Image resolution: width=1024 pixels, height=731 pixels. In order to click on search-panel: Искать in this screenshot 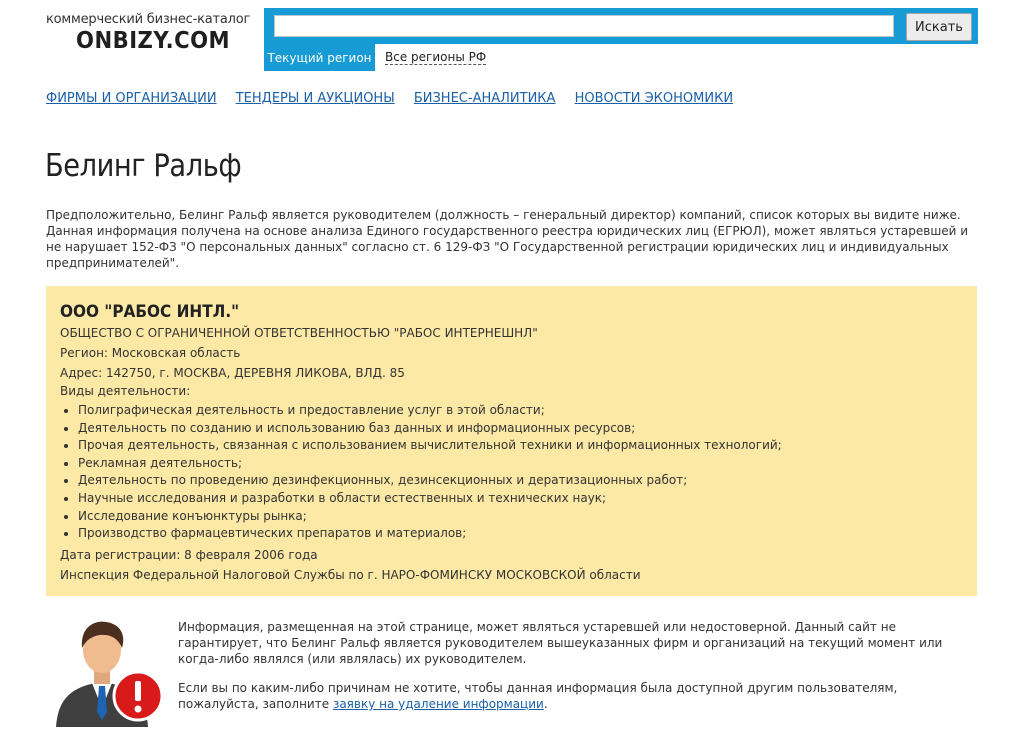, I will do `click(621, 26)`.